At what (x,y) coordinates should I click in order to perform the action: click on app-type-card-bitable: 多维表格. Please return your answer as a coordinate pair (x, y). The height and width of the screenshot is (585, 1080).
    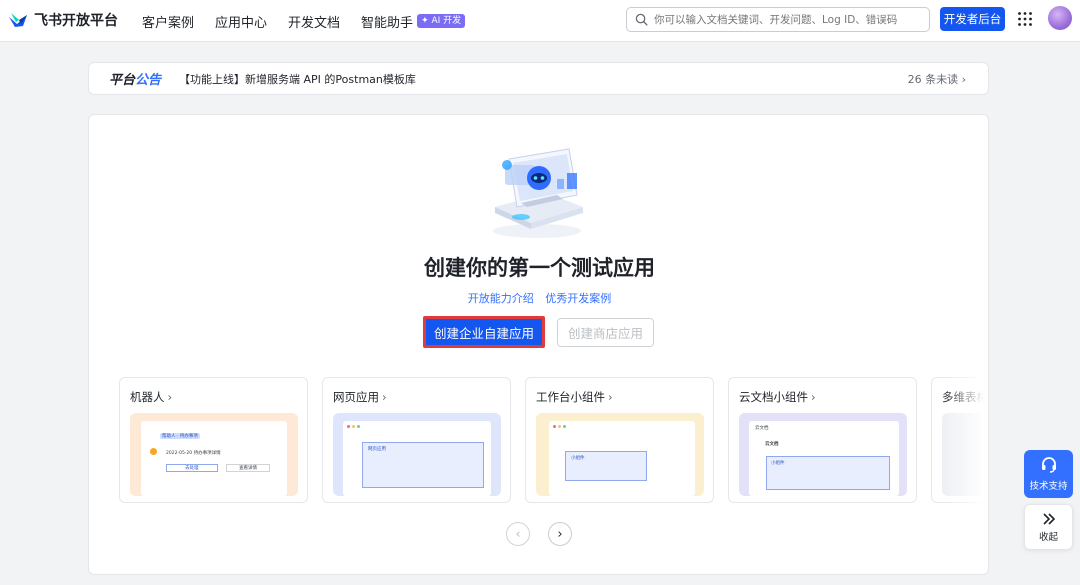
    Looking at the image, I should click on (957, 440).